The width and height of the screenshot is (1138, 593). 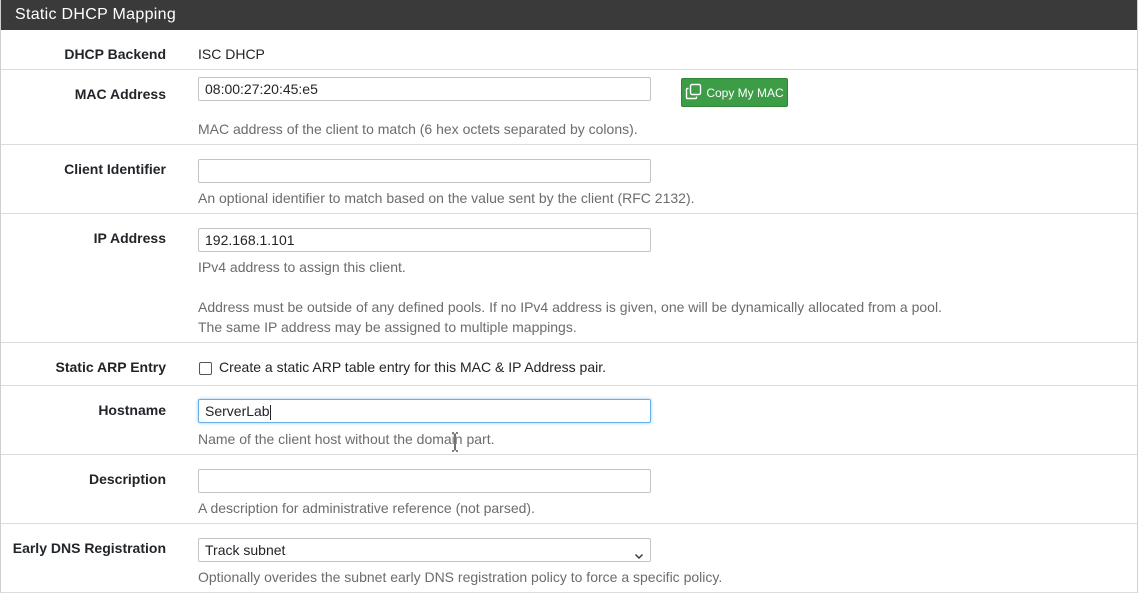 I want to click on copy-my-mac-label: Copy My MAC, so click(x=745, y=92).